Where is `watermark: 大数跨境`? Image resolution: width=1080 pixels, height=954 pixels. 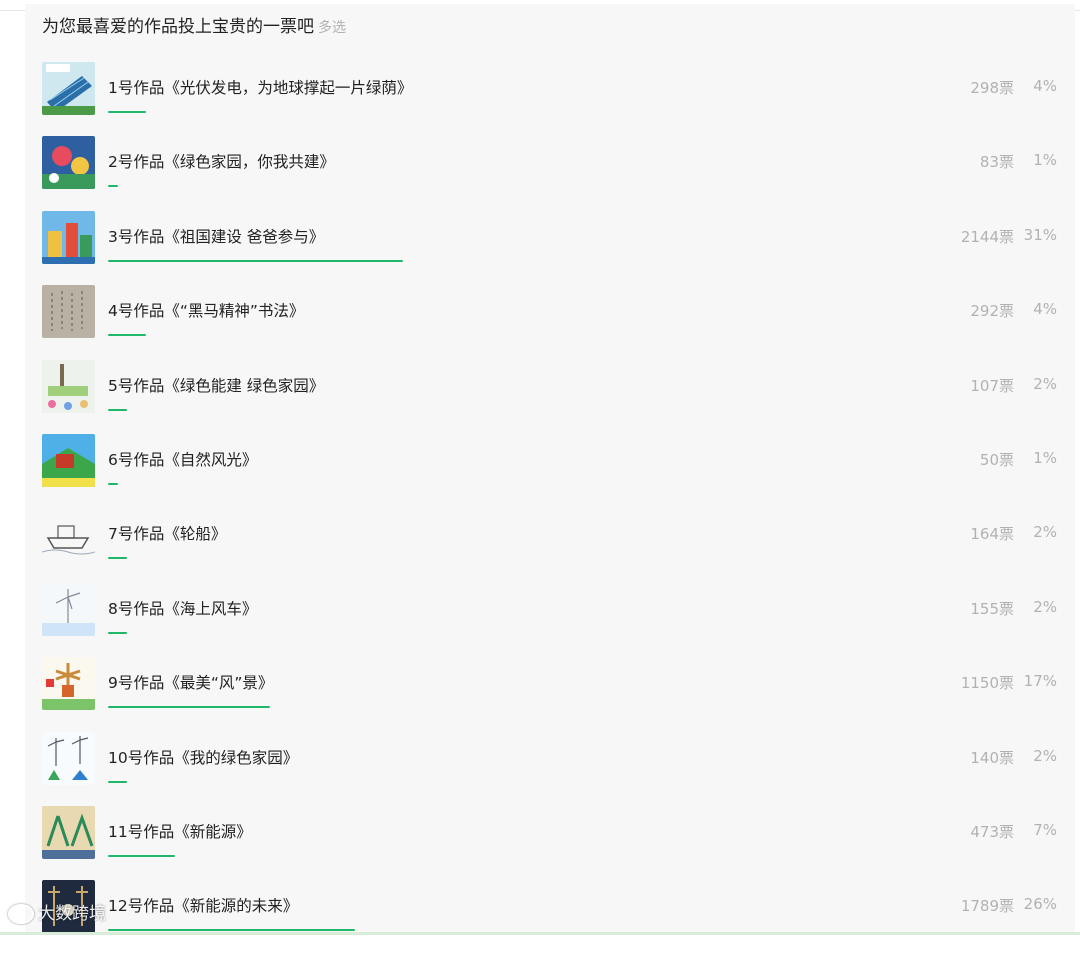
watermark: 大数跨境 is located at coordinates (57, 911).